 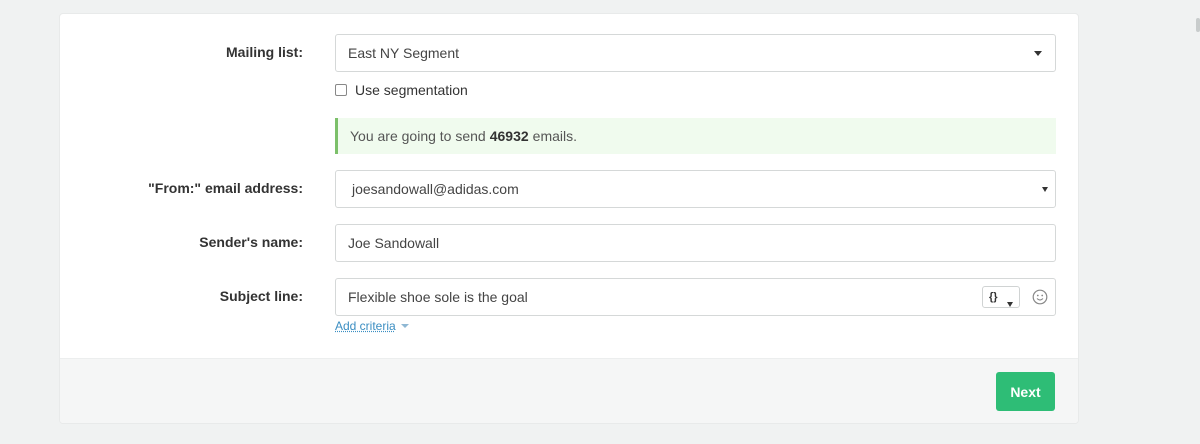 I want to click on next-button: Next, so click(x=1025, y=391).